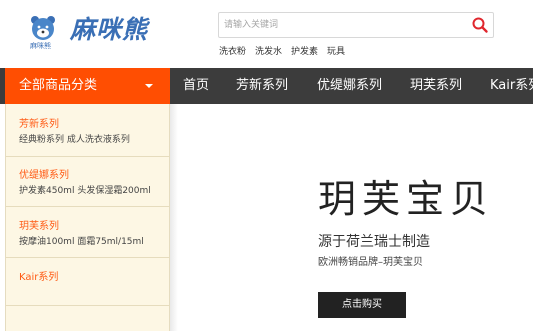 This screenshot has width=533, height=331. I want to click on buy-now-button: 点击购买, so click(362, 305).